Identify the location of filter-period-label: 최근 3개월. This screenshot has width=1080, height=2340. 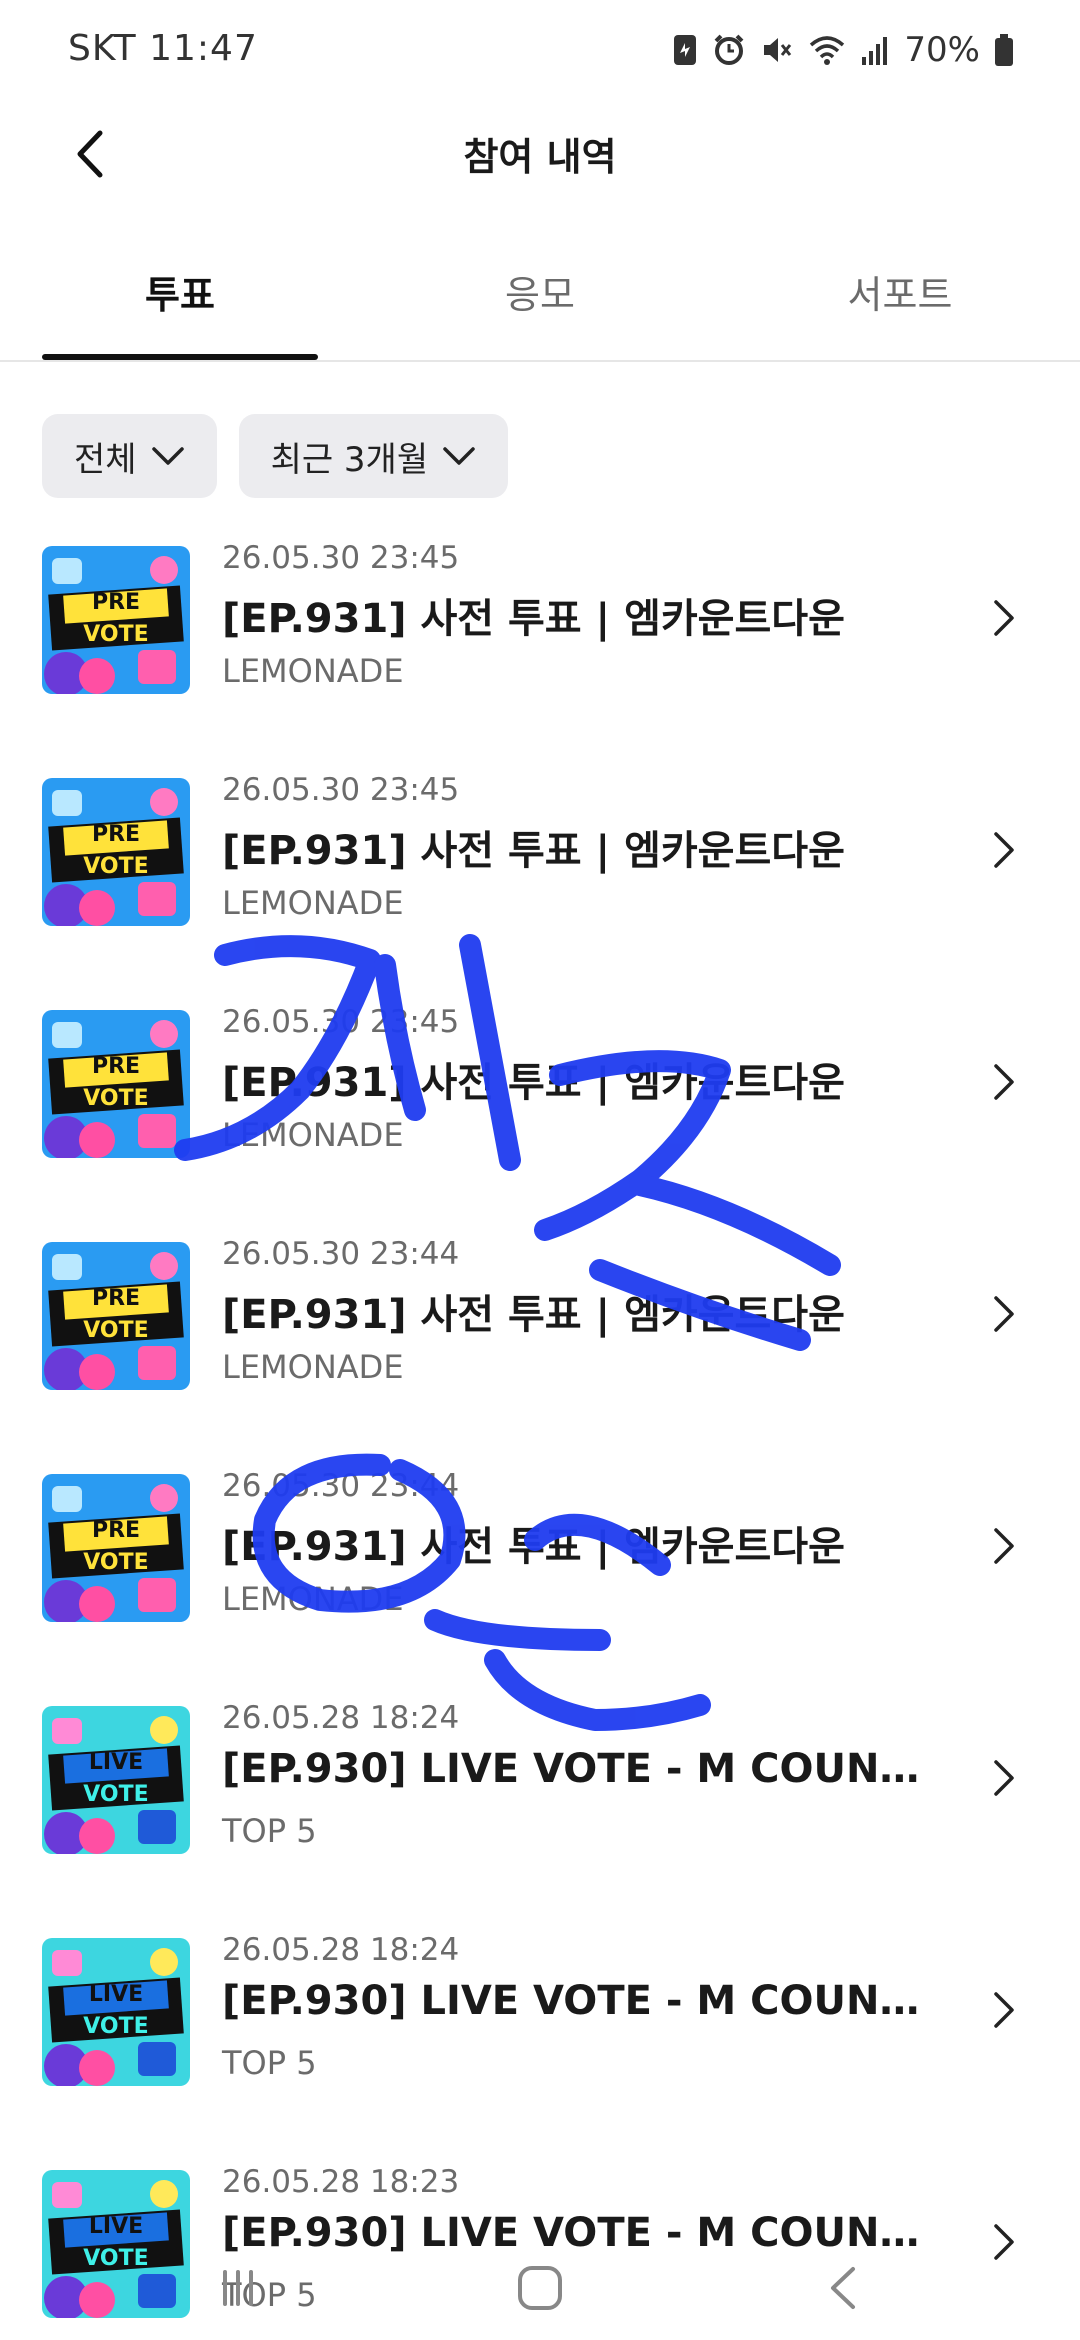
(349, 459).